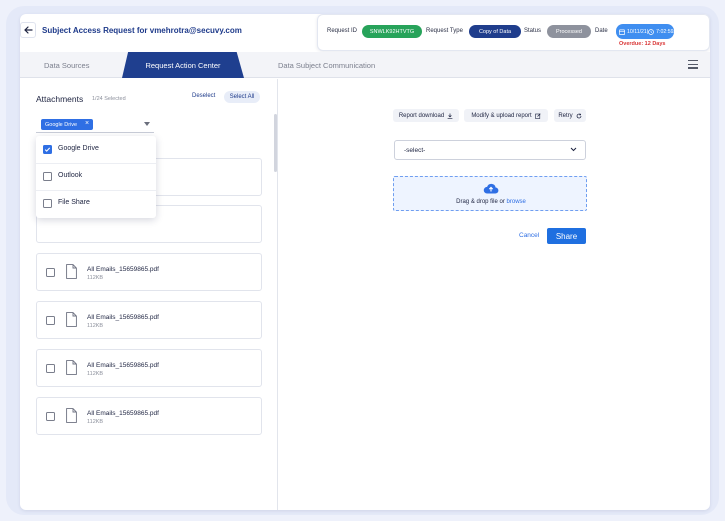  I want to click on time-value: 7:02:59AM, so click(669, 31).